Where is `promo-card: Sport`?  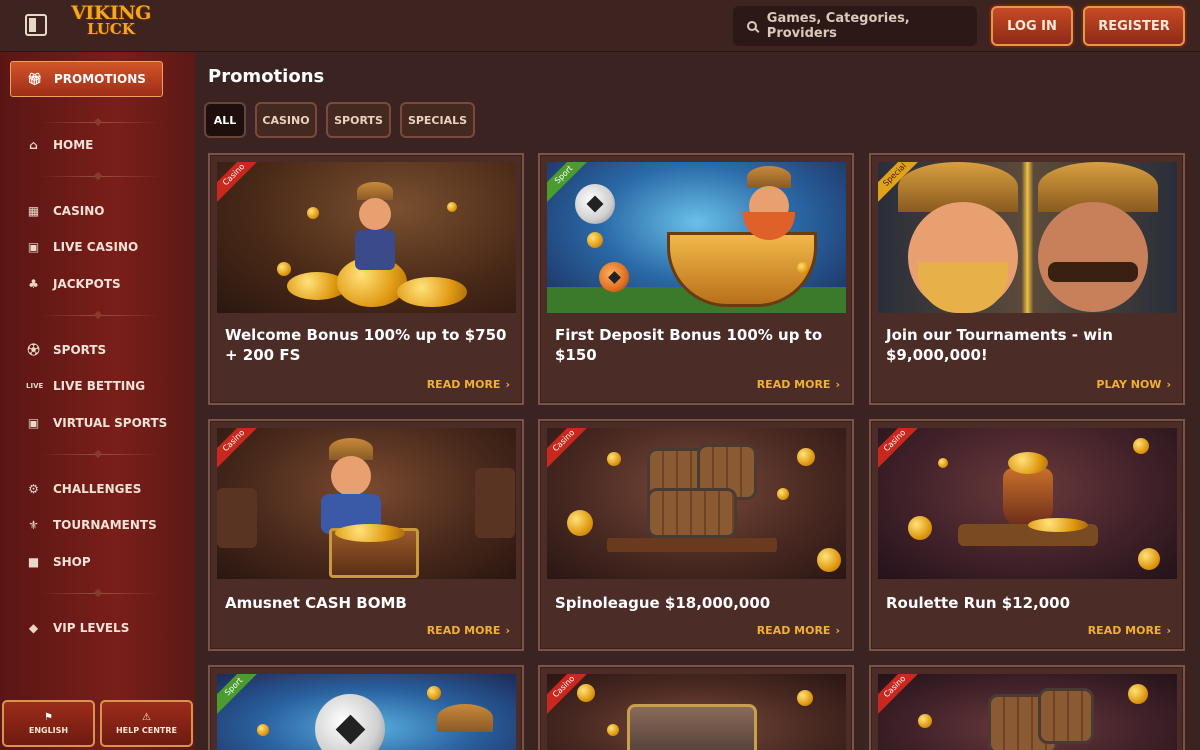
promo-card: Sport is located at coordinates (366, 707).